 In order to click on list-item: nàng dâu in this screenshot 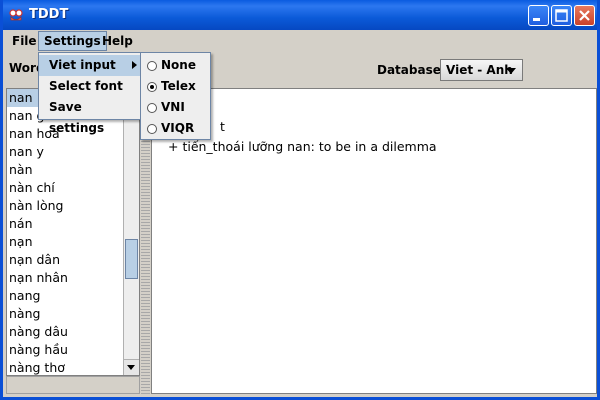, I will do `click(73, 332)`.